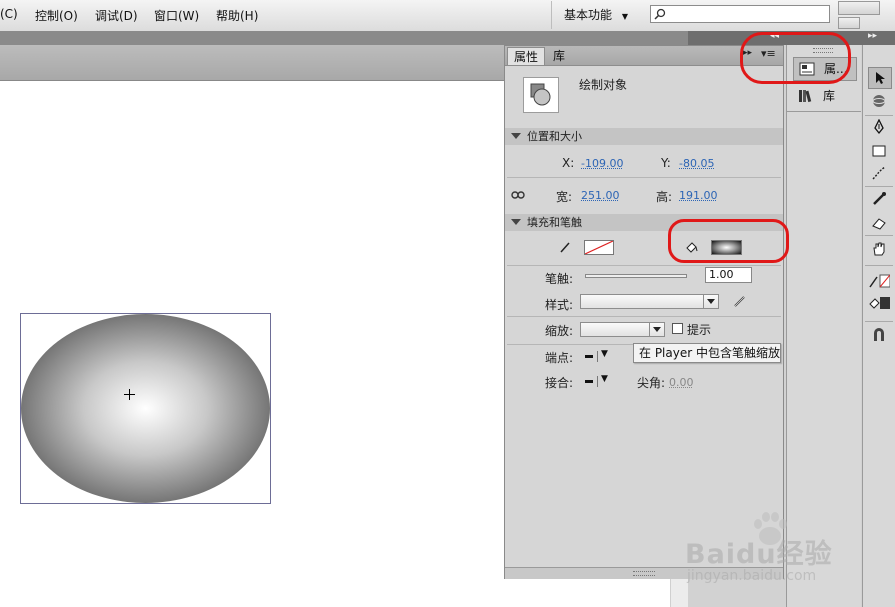 The height and width of the screenshot is (607, 895). What do you see at coordinates (872, 36) in the screenshot?
I see `expand-arrows-icon: ▸▸` at bounding box center [872, 36].